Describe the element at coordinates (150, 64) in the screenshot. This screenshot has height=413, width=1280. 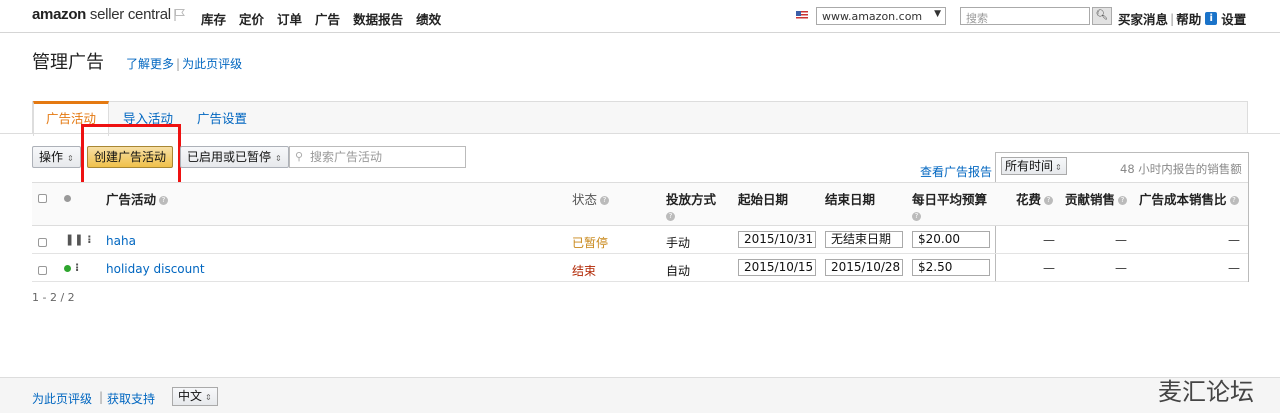
I see `learn-more-link: 了解更多` at that location.